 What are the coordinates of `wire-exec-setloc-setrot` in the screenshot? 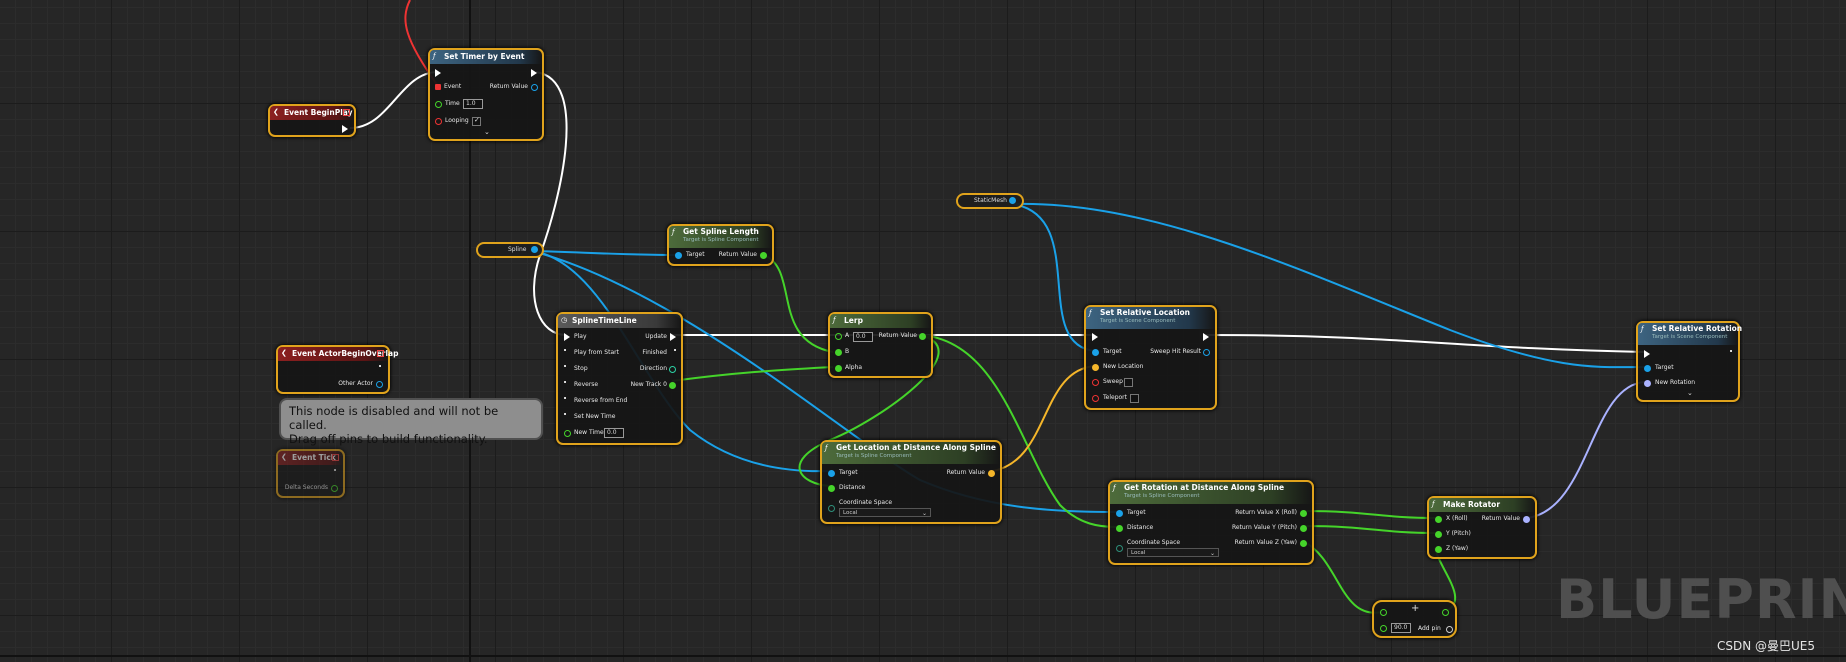 It's located at (1425, 343).